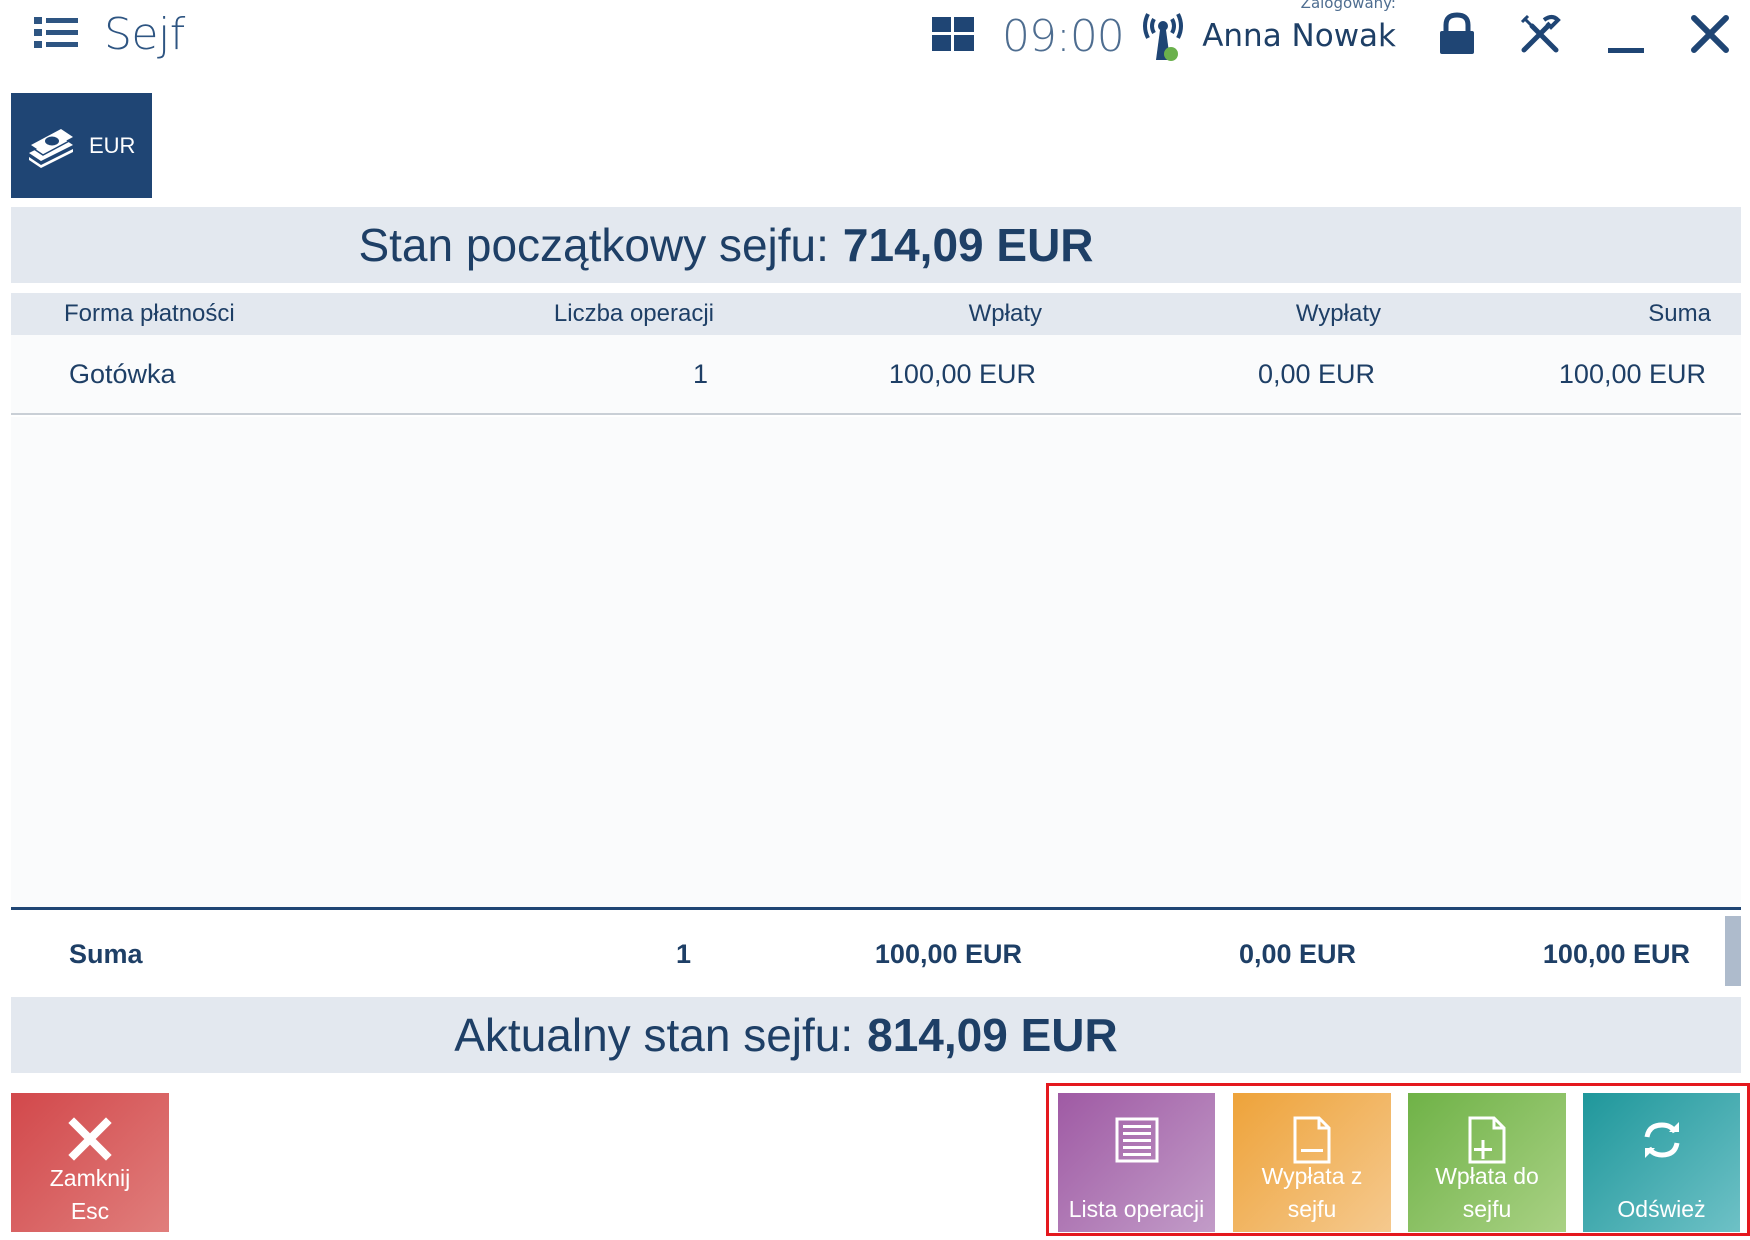  I want to click on close-button-label: Zamknij, so click(90, 1178).